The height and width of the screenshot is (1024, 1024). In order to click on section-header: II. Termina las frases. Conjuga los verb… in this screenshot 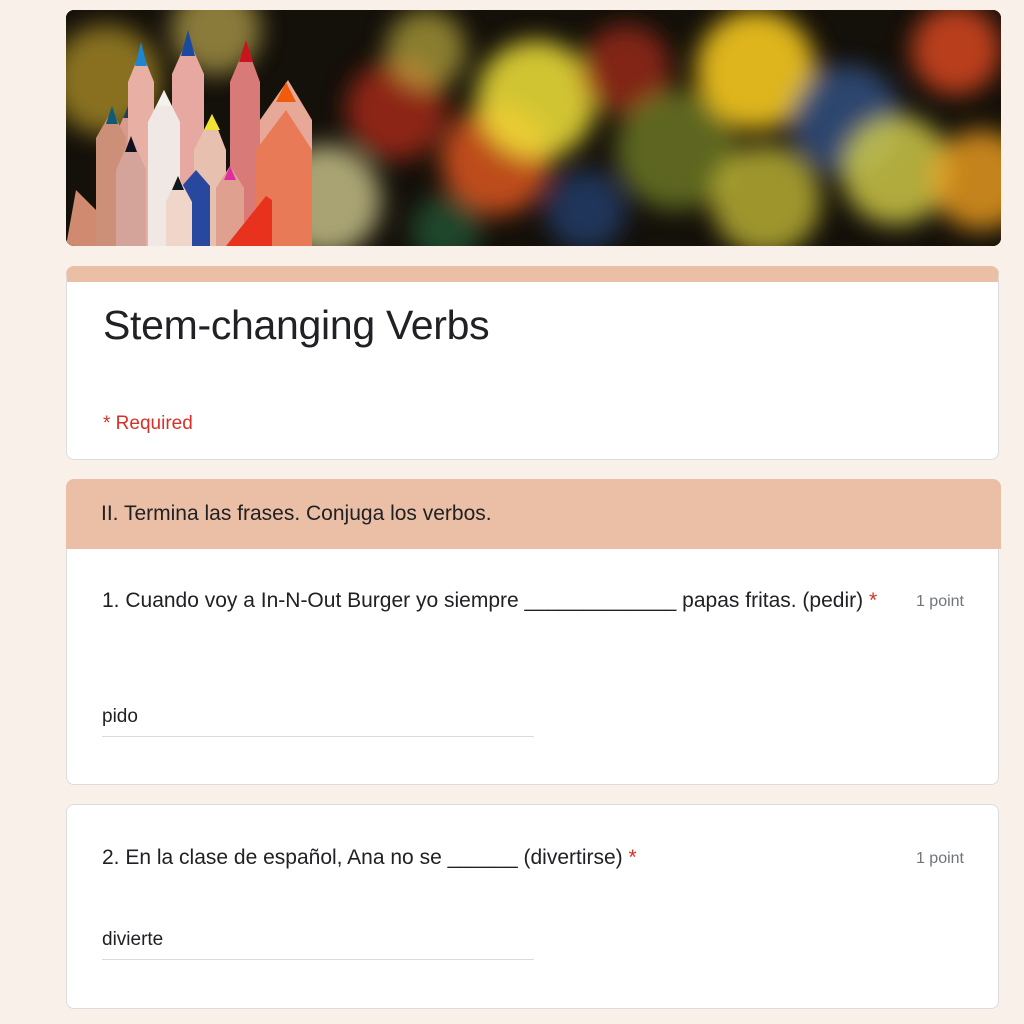, I will do `click(533, 514)`.